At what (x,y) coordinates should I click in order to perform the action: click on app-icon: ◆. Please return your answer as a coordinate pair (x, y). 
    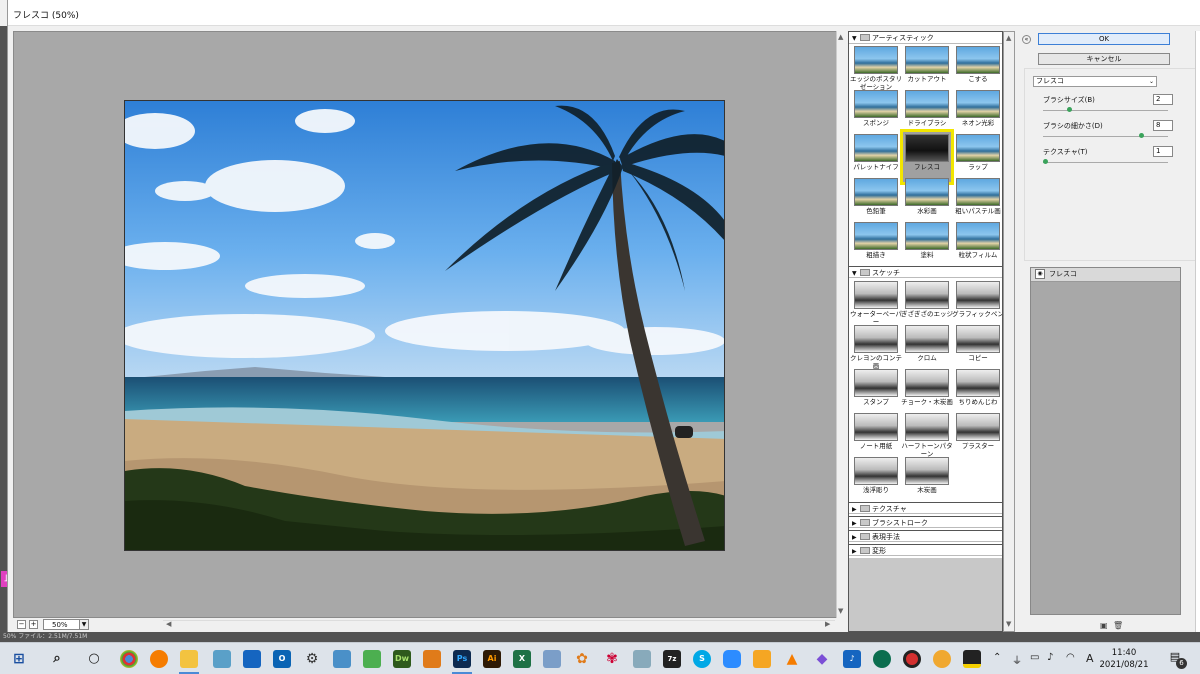
    Looking at the image, I should click on (822, 659).